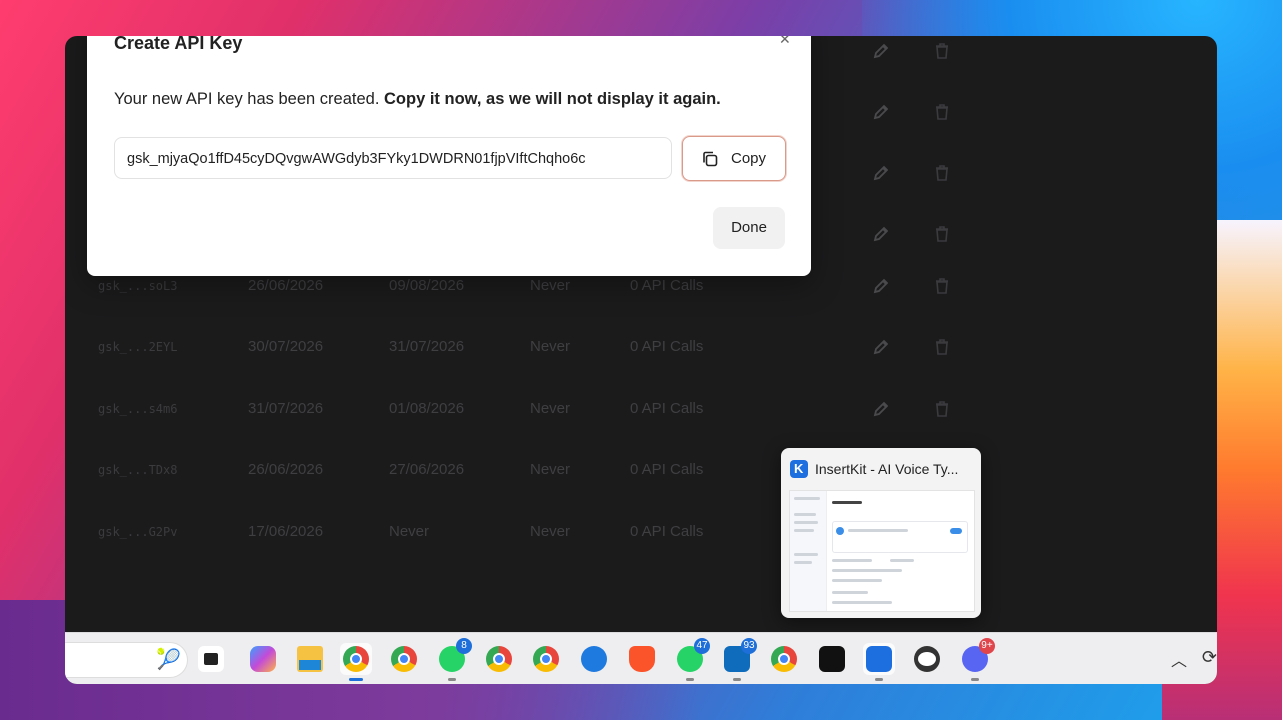  Describe the element at coordinates (138, 532) in the screenshot. I see `key-name-cell: gsk_...G2Pv` at that location.